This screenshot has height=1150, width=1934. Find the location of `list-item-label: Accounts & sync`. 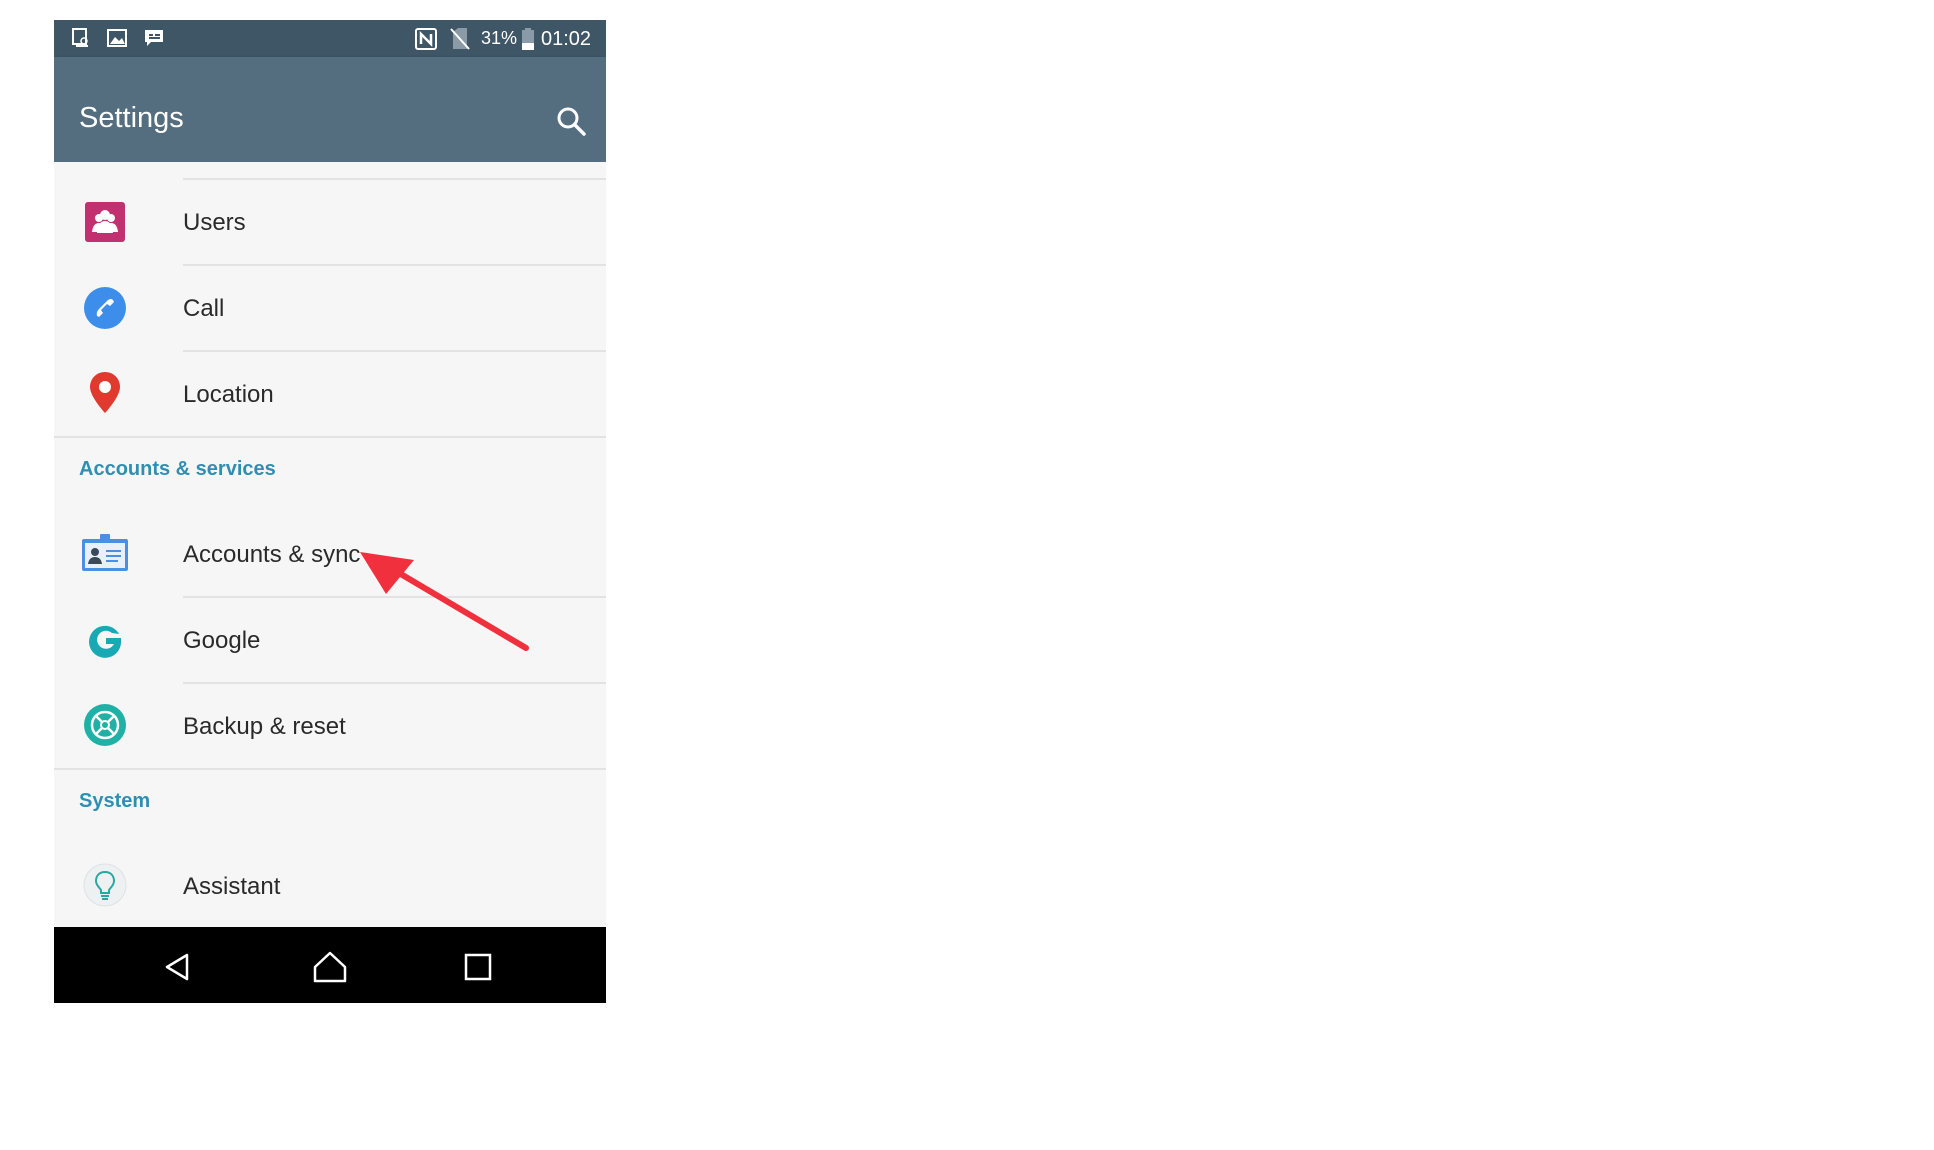

list-item-label: Accounts & sync is located at coordinates (272, 554).